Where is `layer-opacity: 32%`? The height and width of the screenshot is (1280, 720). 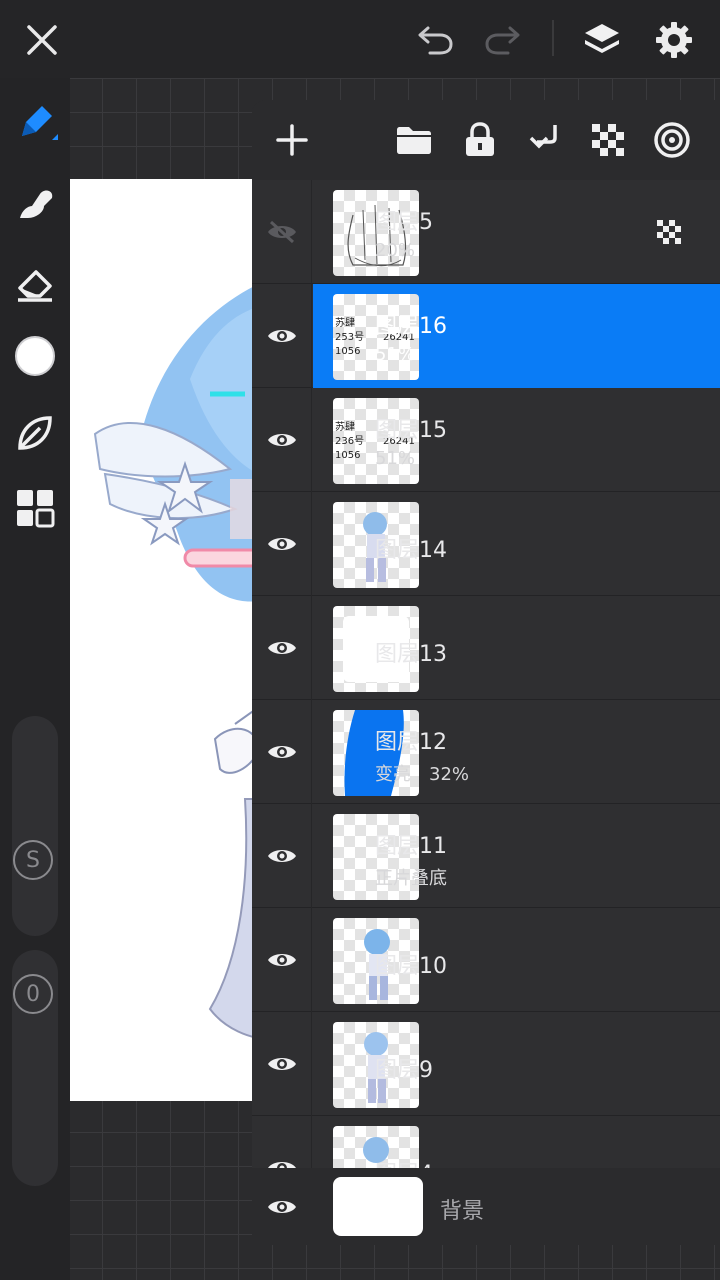
layer-opacity: 32% is located at coordinates (449, 774).